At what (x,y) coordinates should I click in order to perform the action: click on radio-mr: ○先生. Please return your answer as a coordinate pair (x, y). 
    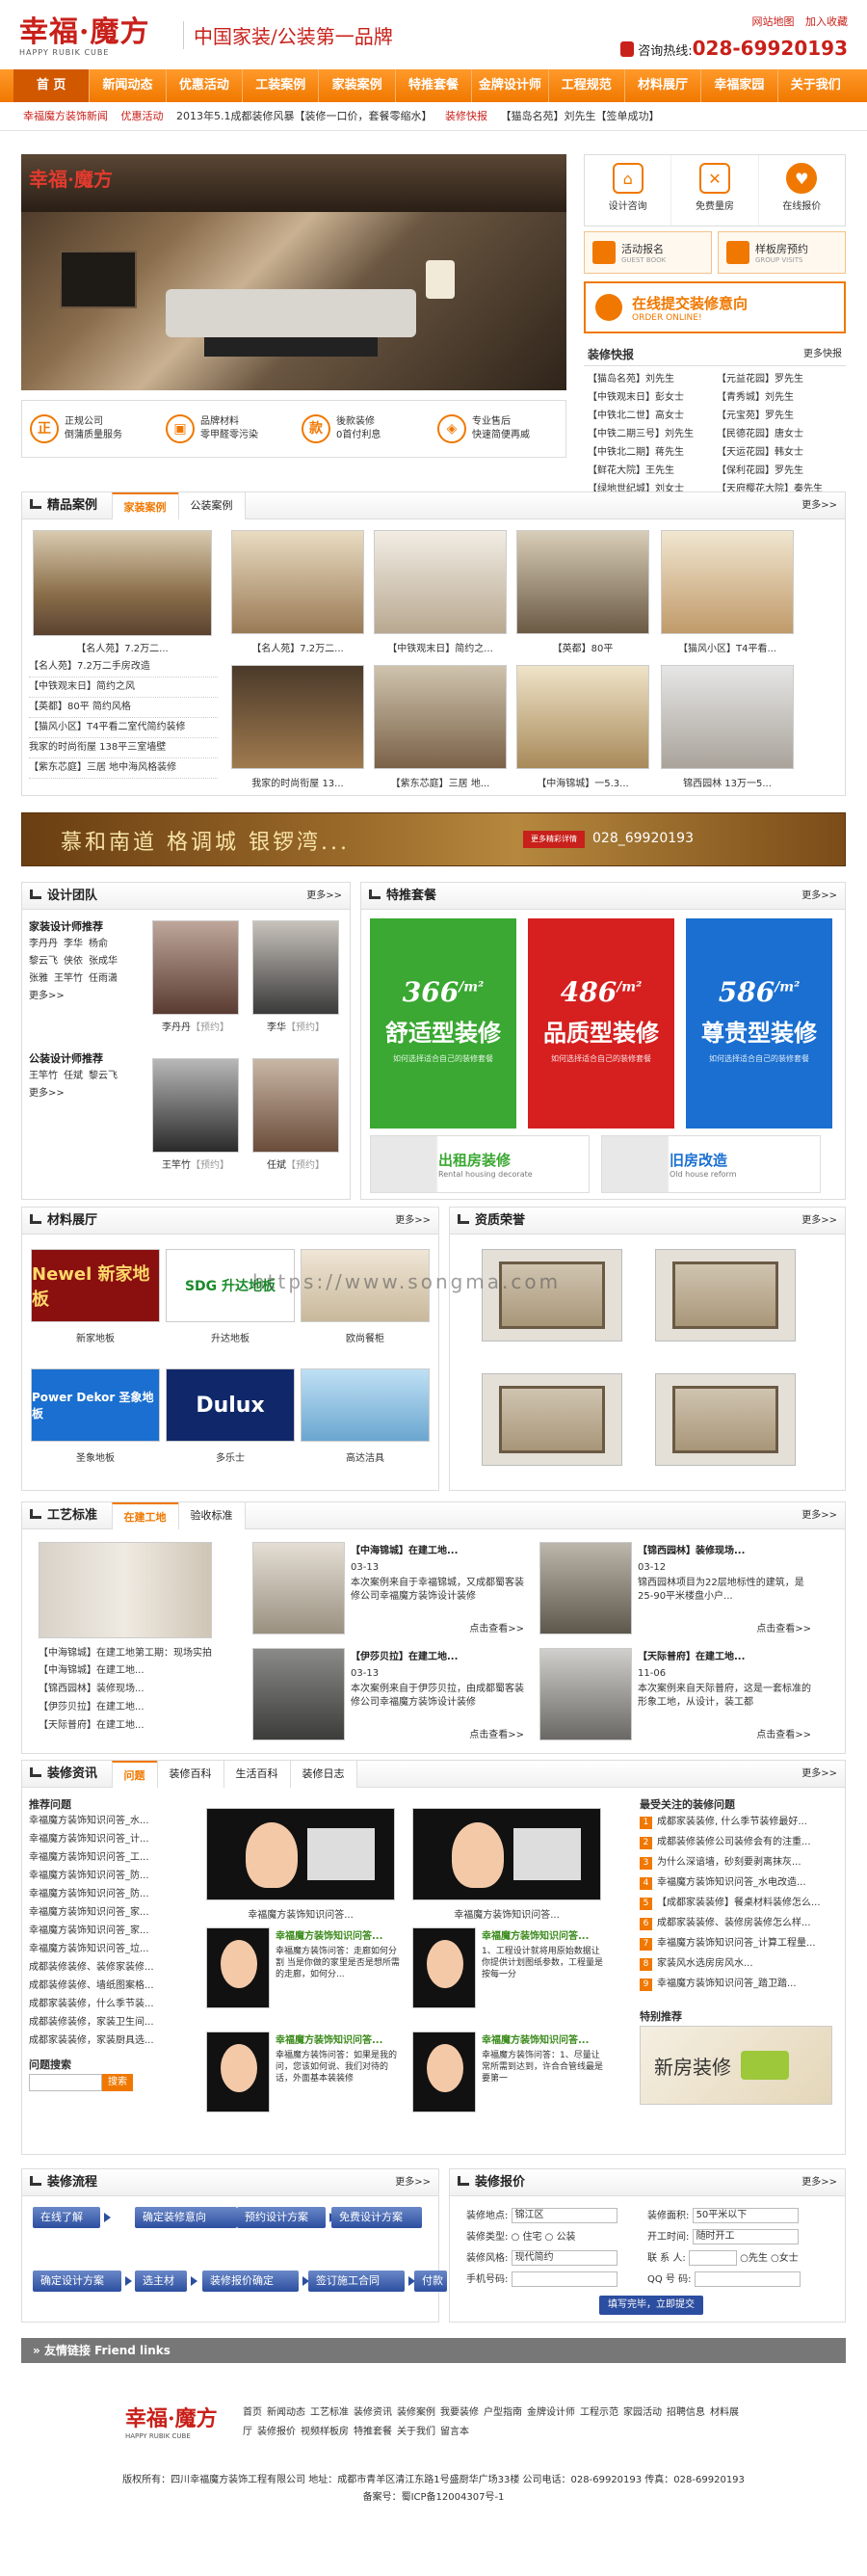
    Looking at the image, I should click on (754, 2258).